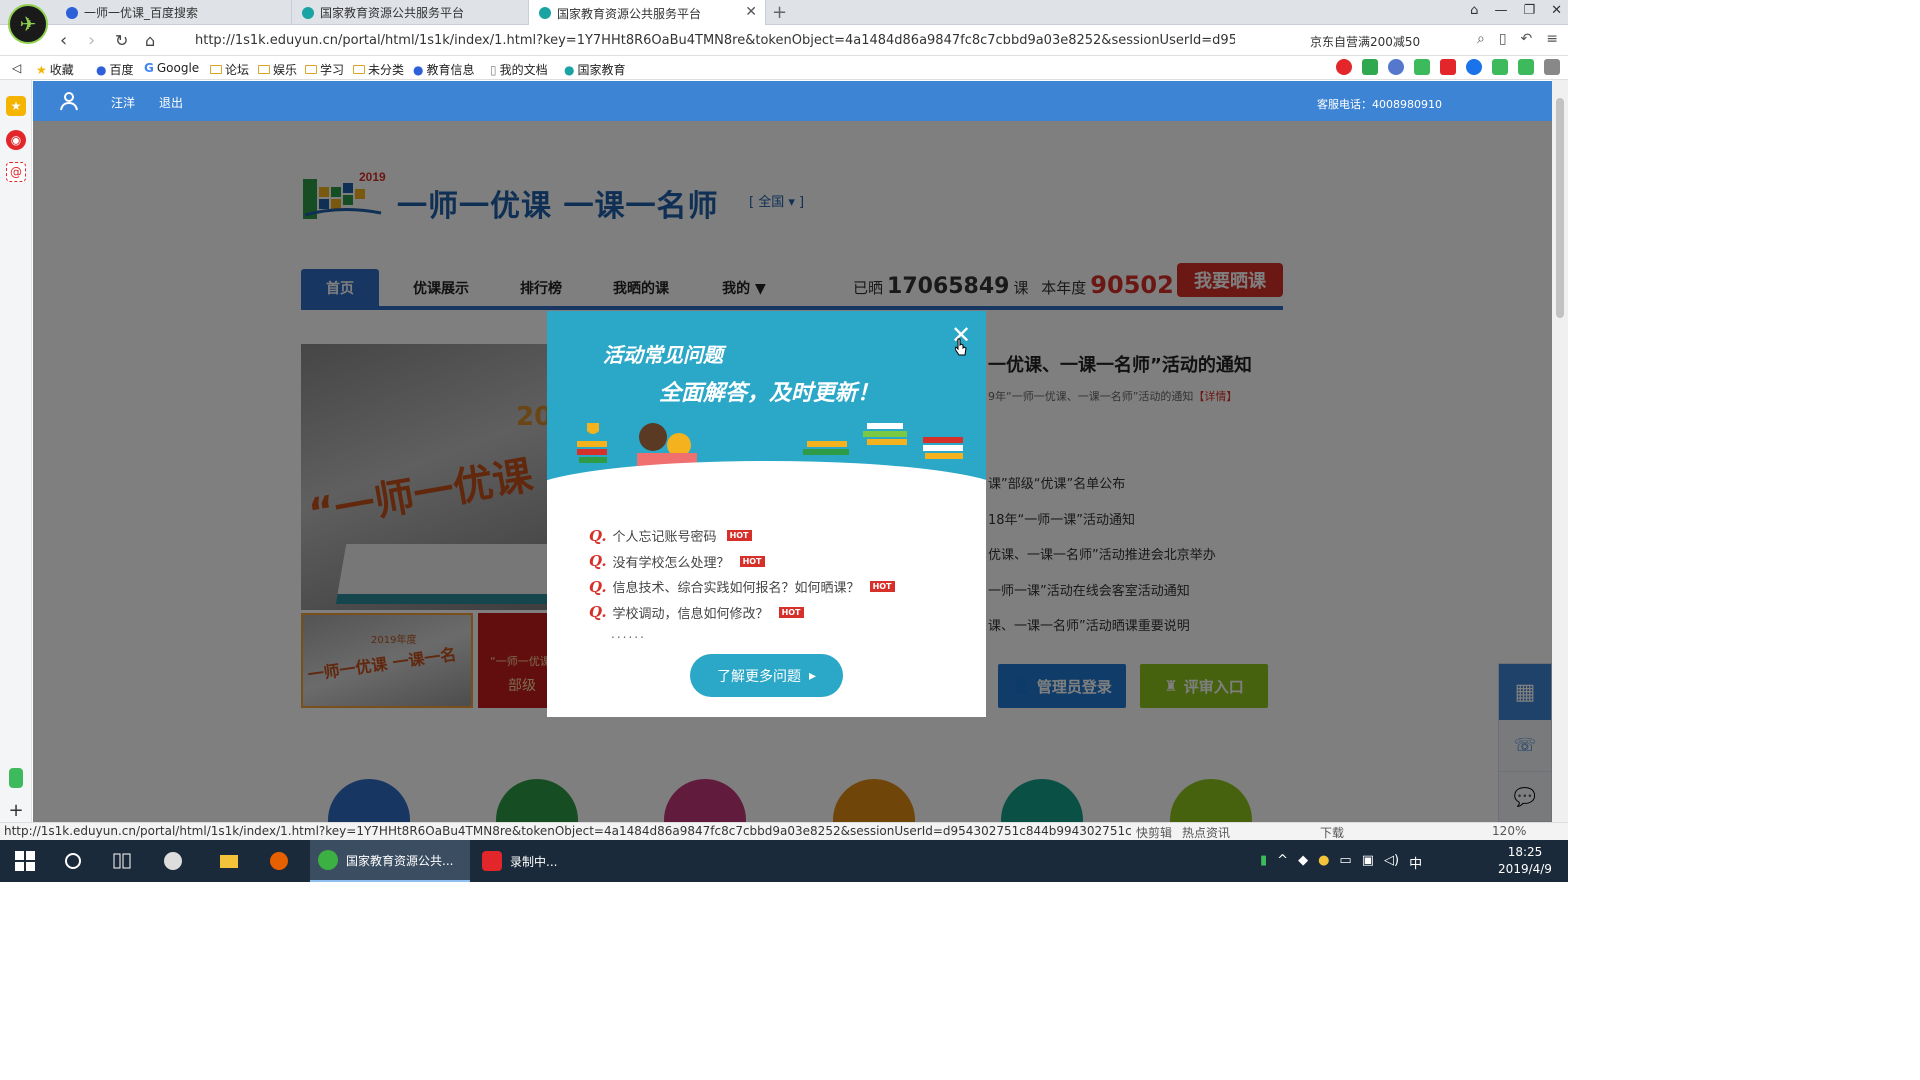 This screenshot has width=1920, height=1080. What do you see at coordinates (1526, 67) in the screenshot?
I see `security-icon` at bounding box center [1526, 67].